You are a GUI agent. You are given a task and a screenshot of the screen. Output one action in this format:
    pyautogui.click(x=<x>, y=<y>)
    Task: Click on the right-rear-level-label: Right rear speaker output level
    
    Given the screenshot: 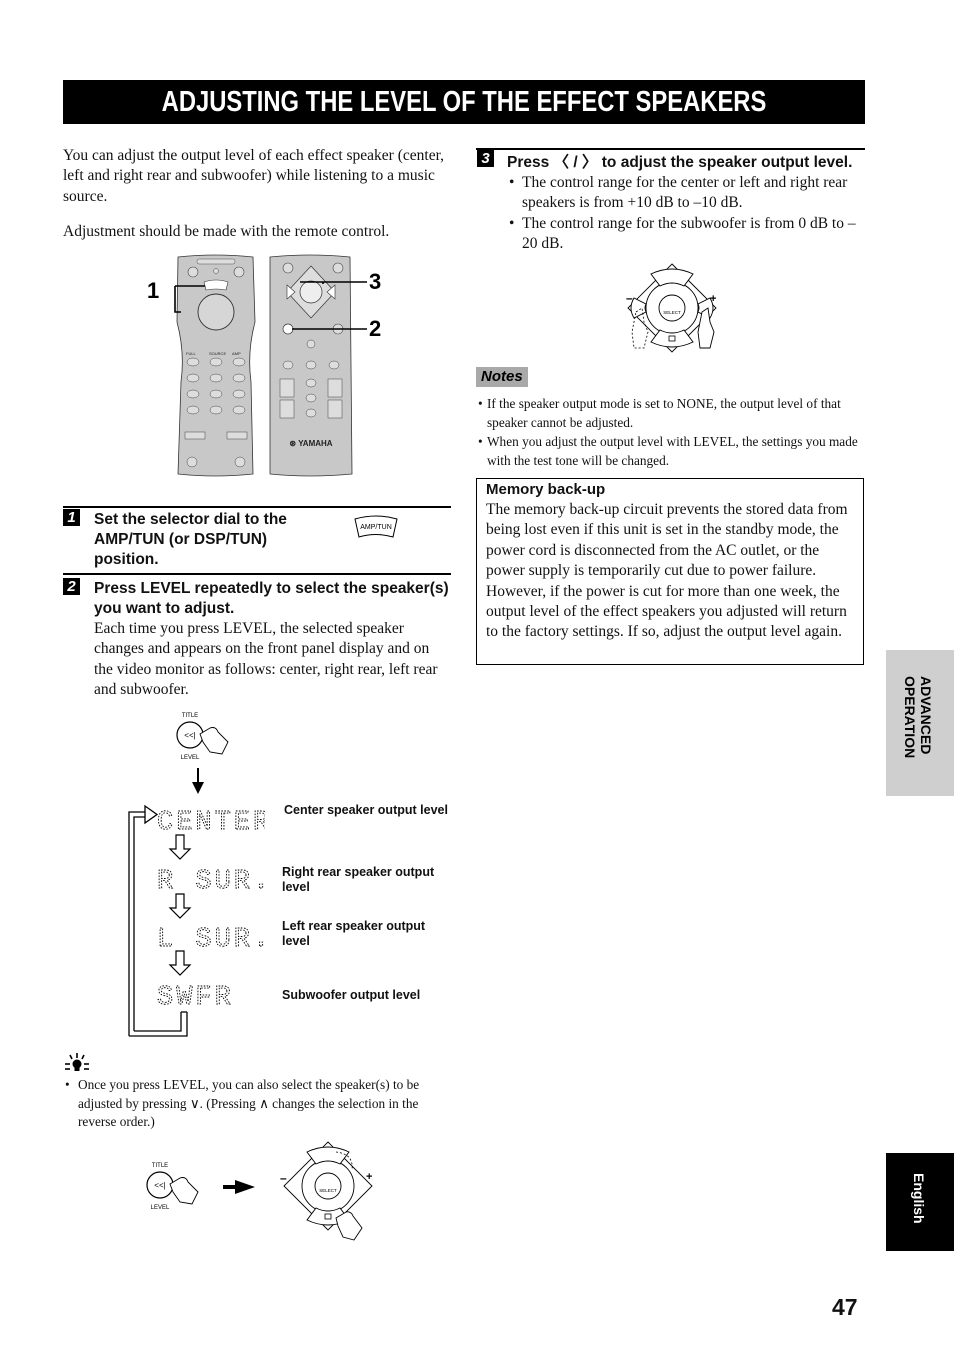 What is the action you would take?
    pyautogui.click(x=358, y=879)
    